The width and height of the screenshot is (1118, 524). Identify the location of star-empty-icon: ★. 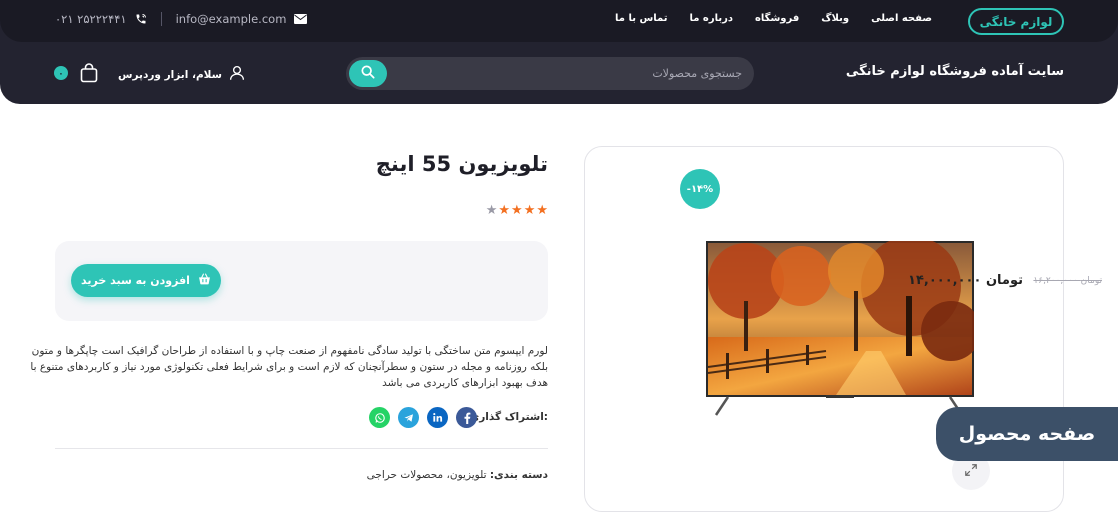
(491, 210).